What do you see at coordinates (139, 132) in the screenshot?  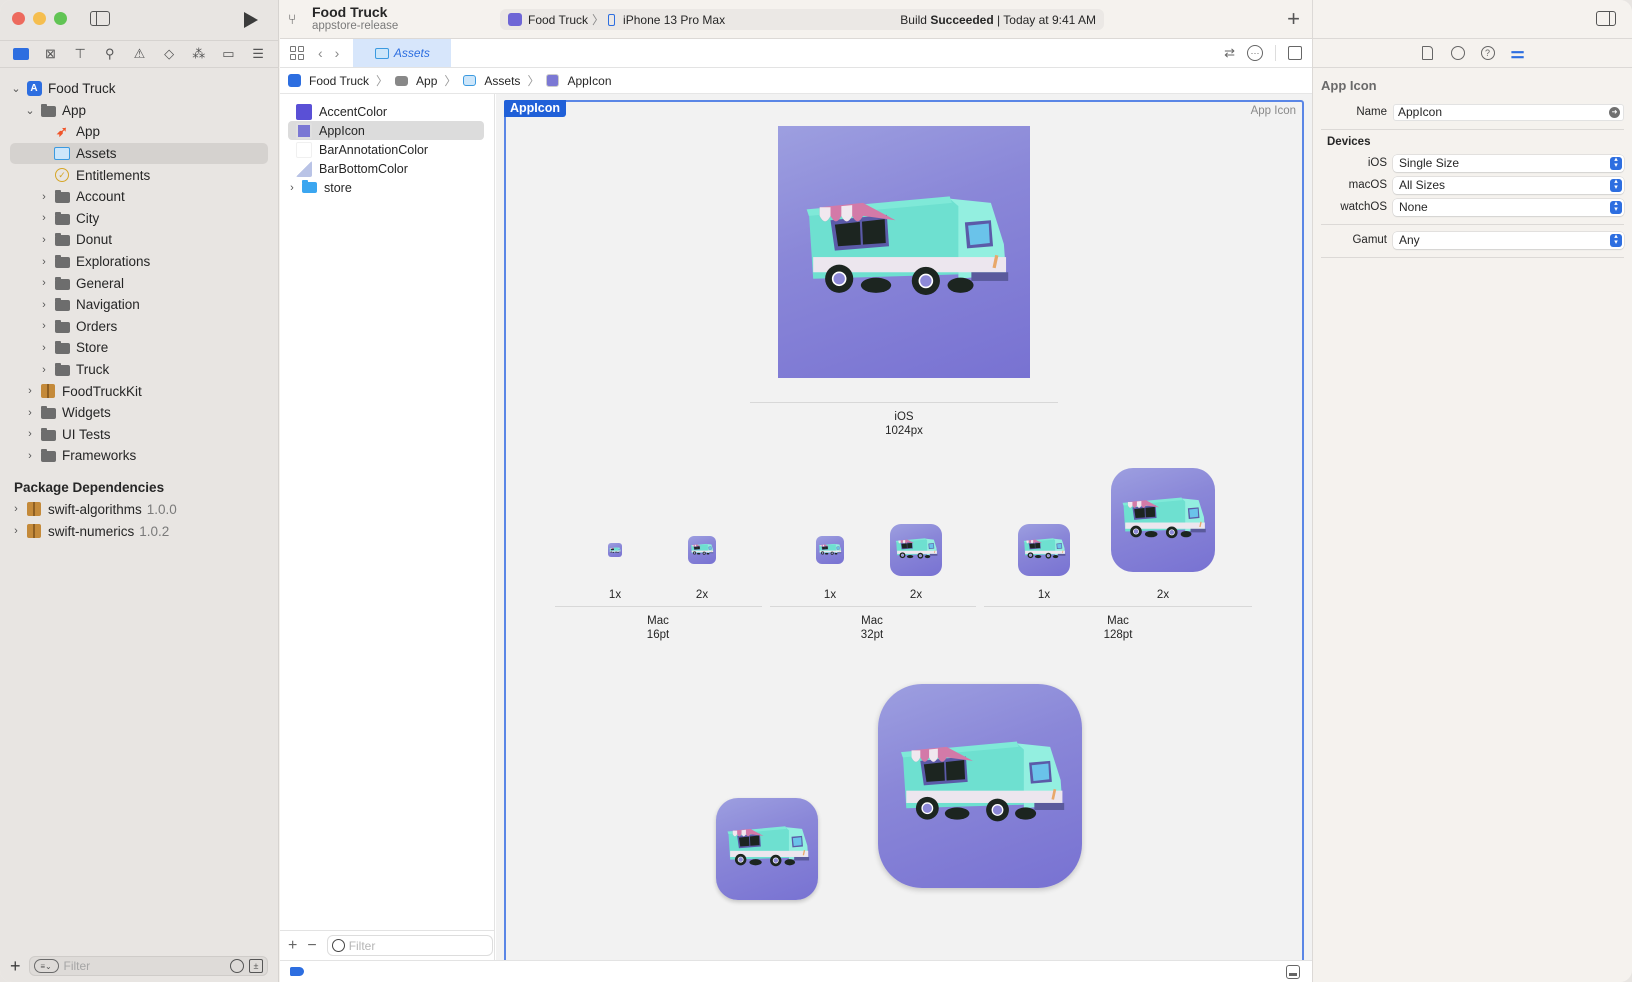 I see `tree-item-app-swift: ➶ App` at bounding box center [139, 132].